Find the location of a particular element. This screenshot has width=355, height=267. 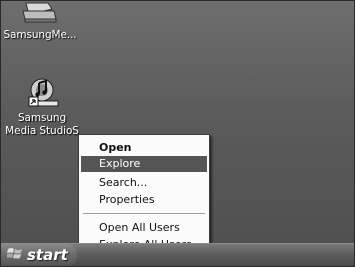

menu-item-properties: Properties is located at coordinates (144, 200).